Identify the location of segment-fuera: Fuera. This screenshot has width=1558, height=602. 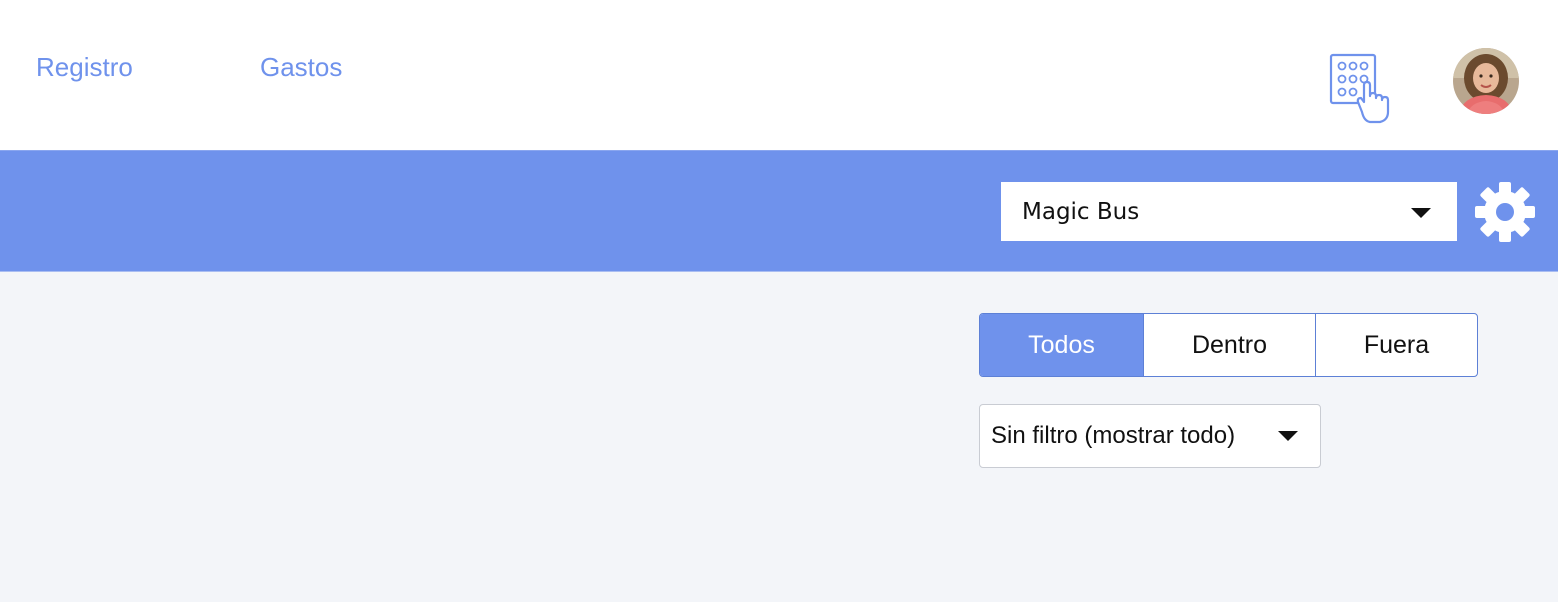
(1396, 345).